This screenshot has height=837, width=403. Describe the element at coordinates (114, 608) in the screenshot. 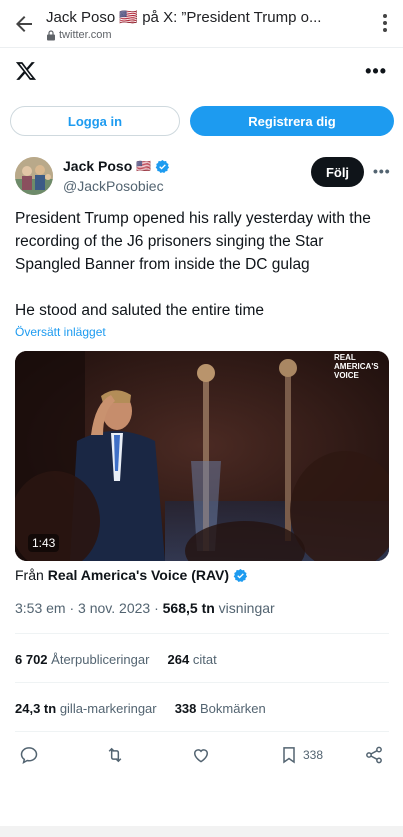

I see `tweet-date: 3 nov. 2023` at that location.